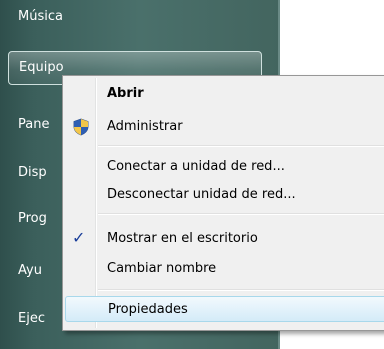 Image resolution: width=384 pixels, height=349 pixels. I want to click on start-item-ejecutar: Ejec, so click(31, 319).